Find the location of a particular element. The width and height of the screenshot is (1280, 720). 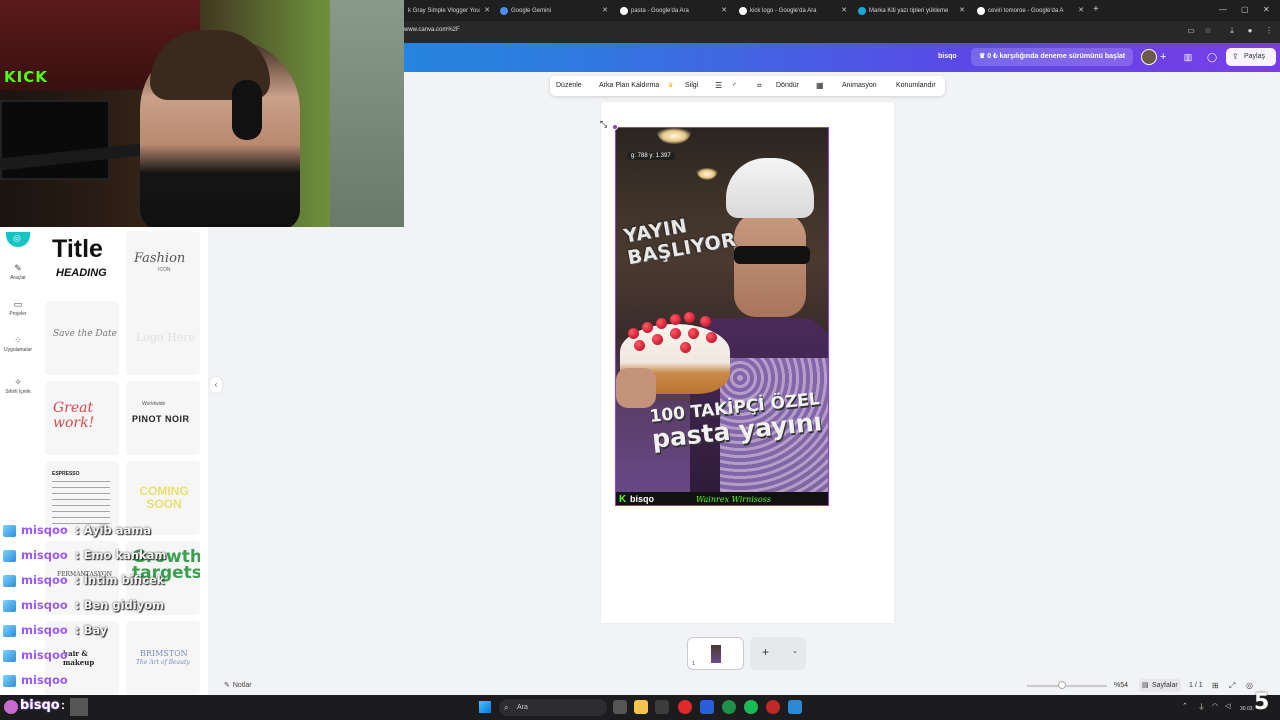

position-button: Konumlandır is located at coordinates (916, 86).